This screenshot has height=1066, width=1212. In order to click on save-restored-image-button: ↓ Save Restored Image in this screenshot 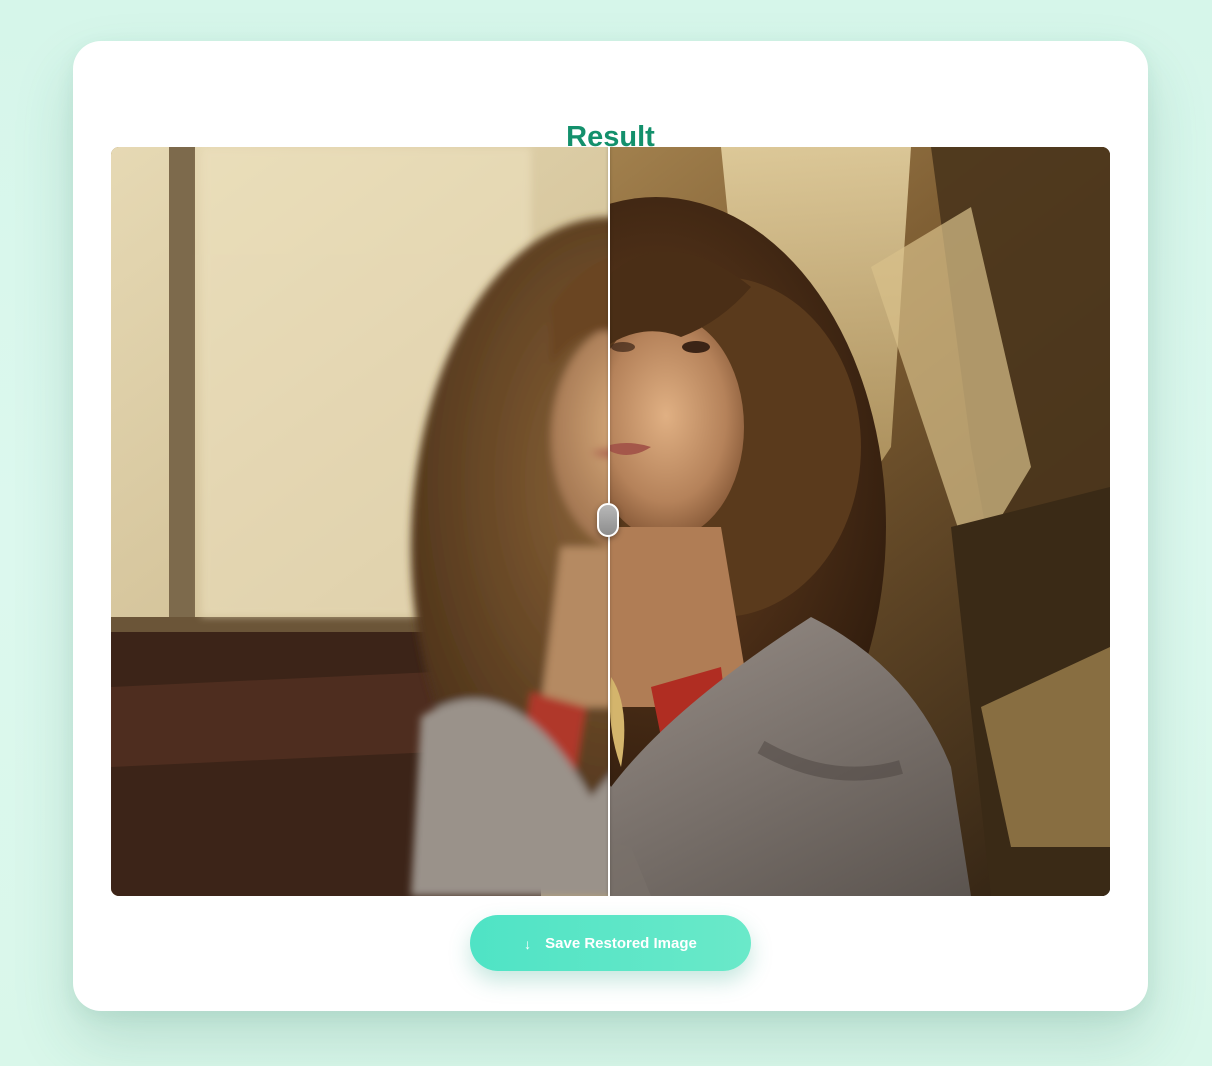, I will do `click(610, 943)`.